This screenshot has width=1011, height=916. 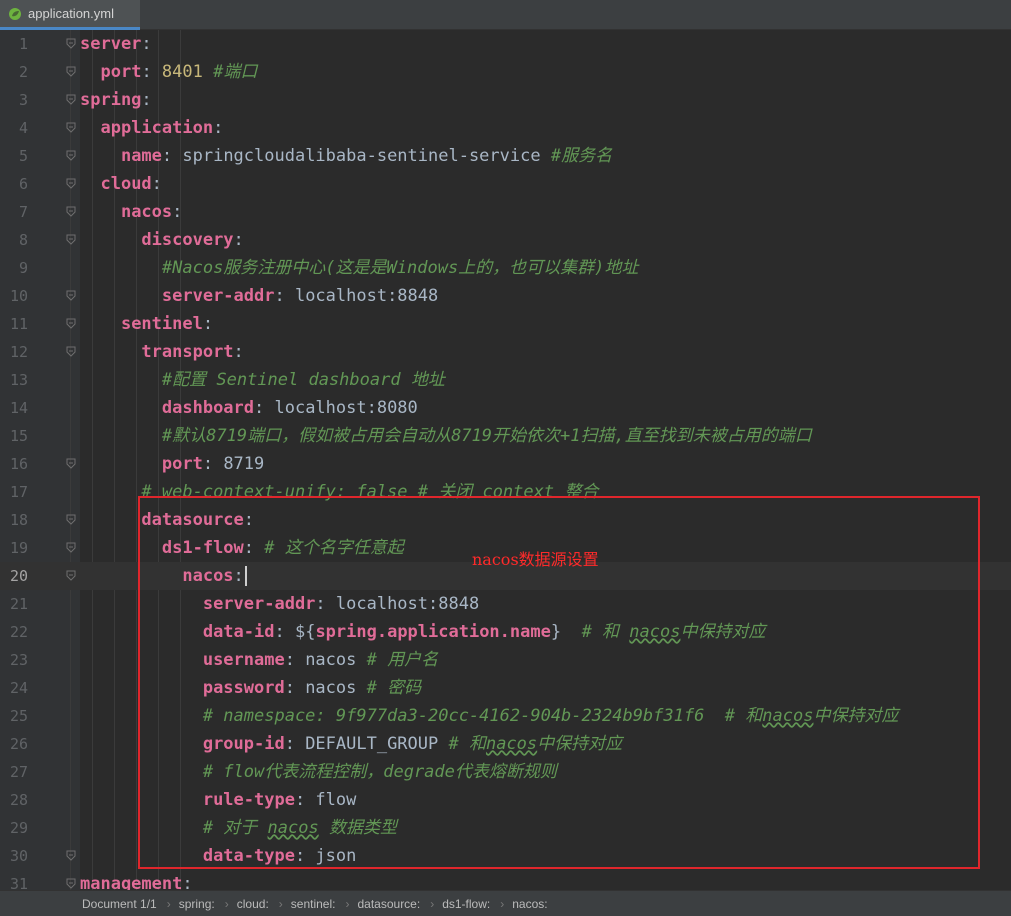 What do you see at coordinates (289, 408) in the screenshot?
I see `code-text: dashboard: localhost:8080` at bounding box center [289, 408].